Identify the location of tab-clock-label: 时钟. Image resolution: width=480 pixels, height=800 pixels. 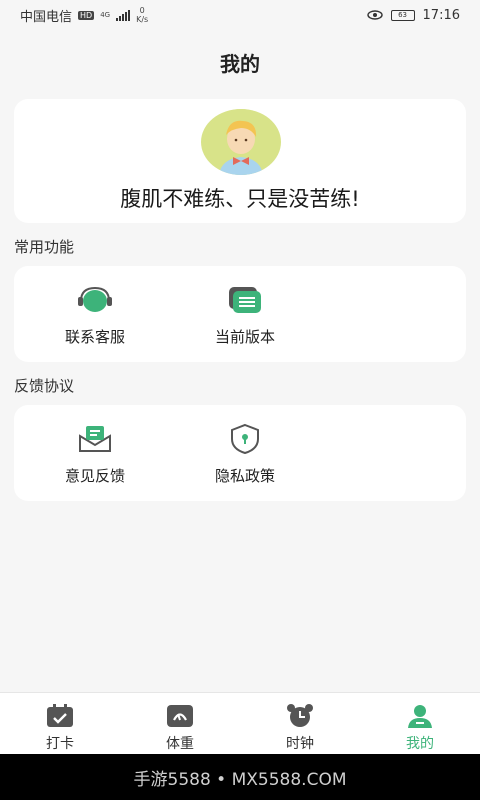
(300, 744).